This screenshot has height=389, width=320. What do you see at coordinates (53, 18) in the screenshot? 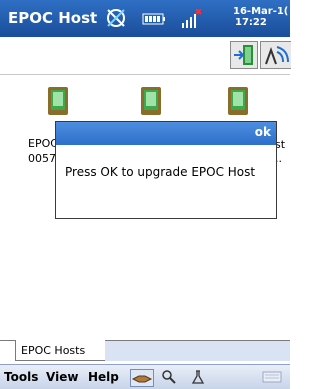
I see `app-title: EPOC Host` at bounding box center [53, 18].